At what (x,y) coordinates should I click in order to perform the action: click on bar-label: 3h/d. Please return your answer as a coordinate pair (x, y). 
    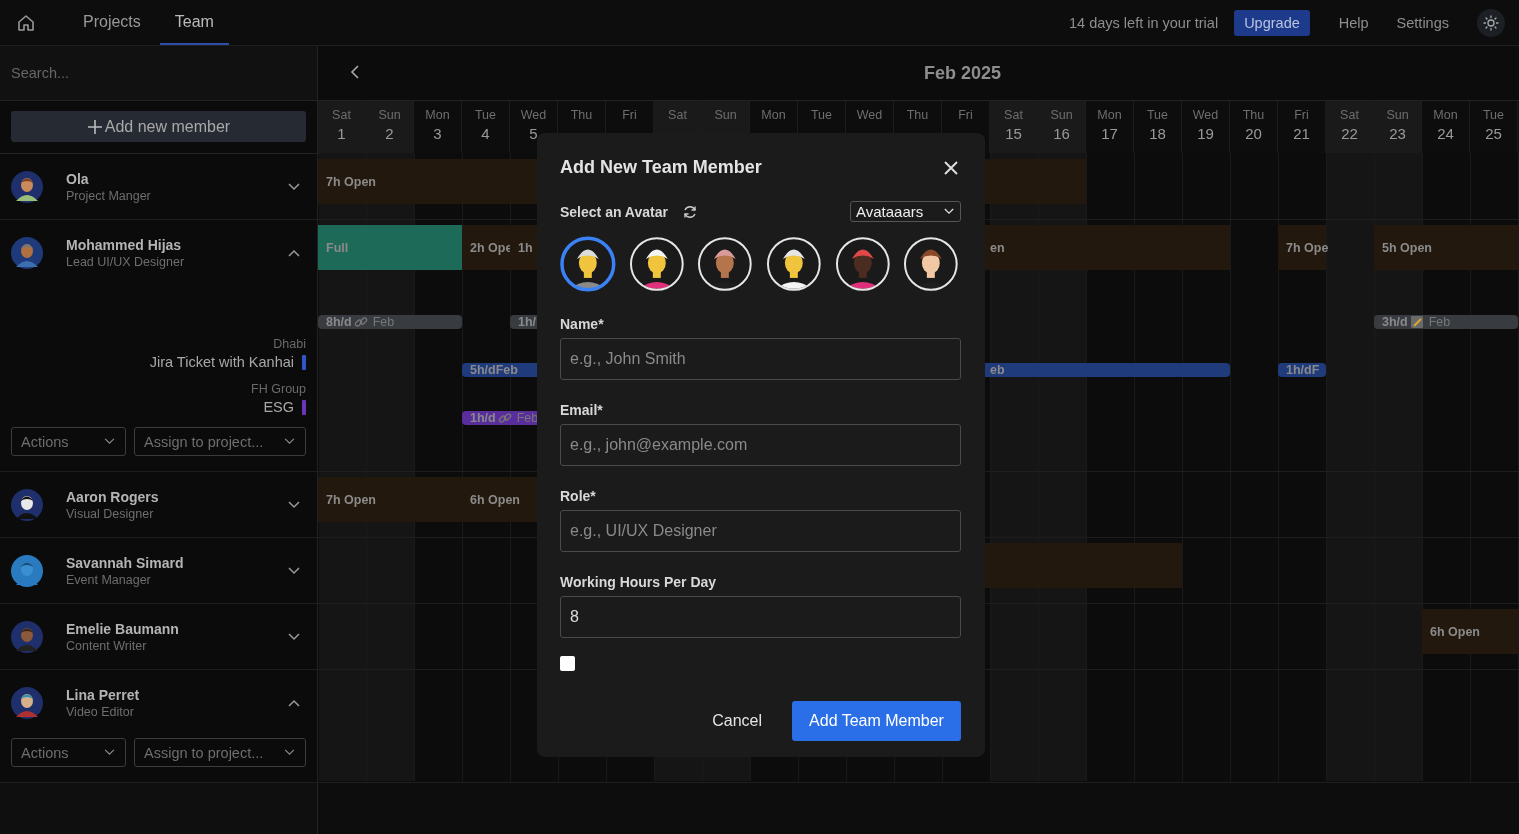
    Looking at the image, I should click on (1395, 322).